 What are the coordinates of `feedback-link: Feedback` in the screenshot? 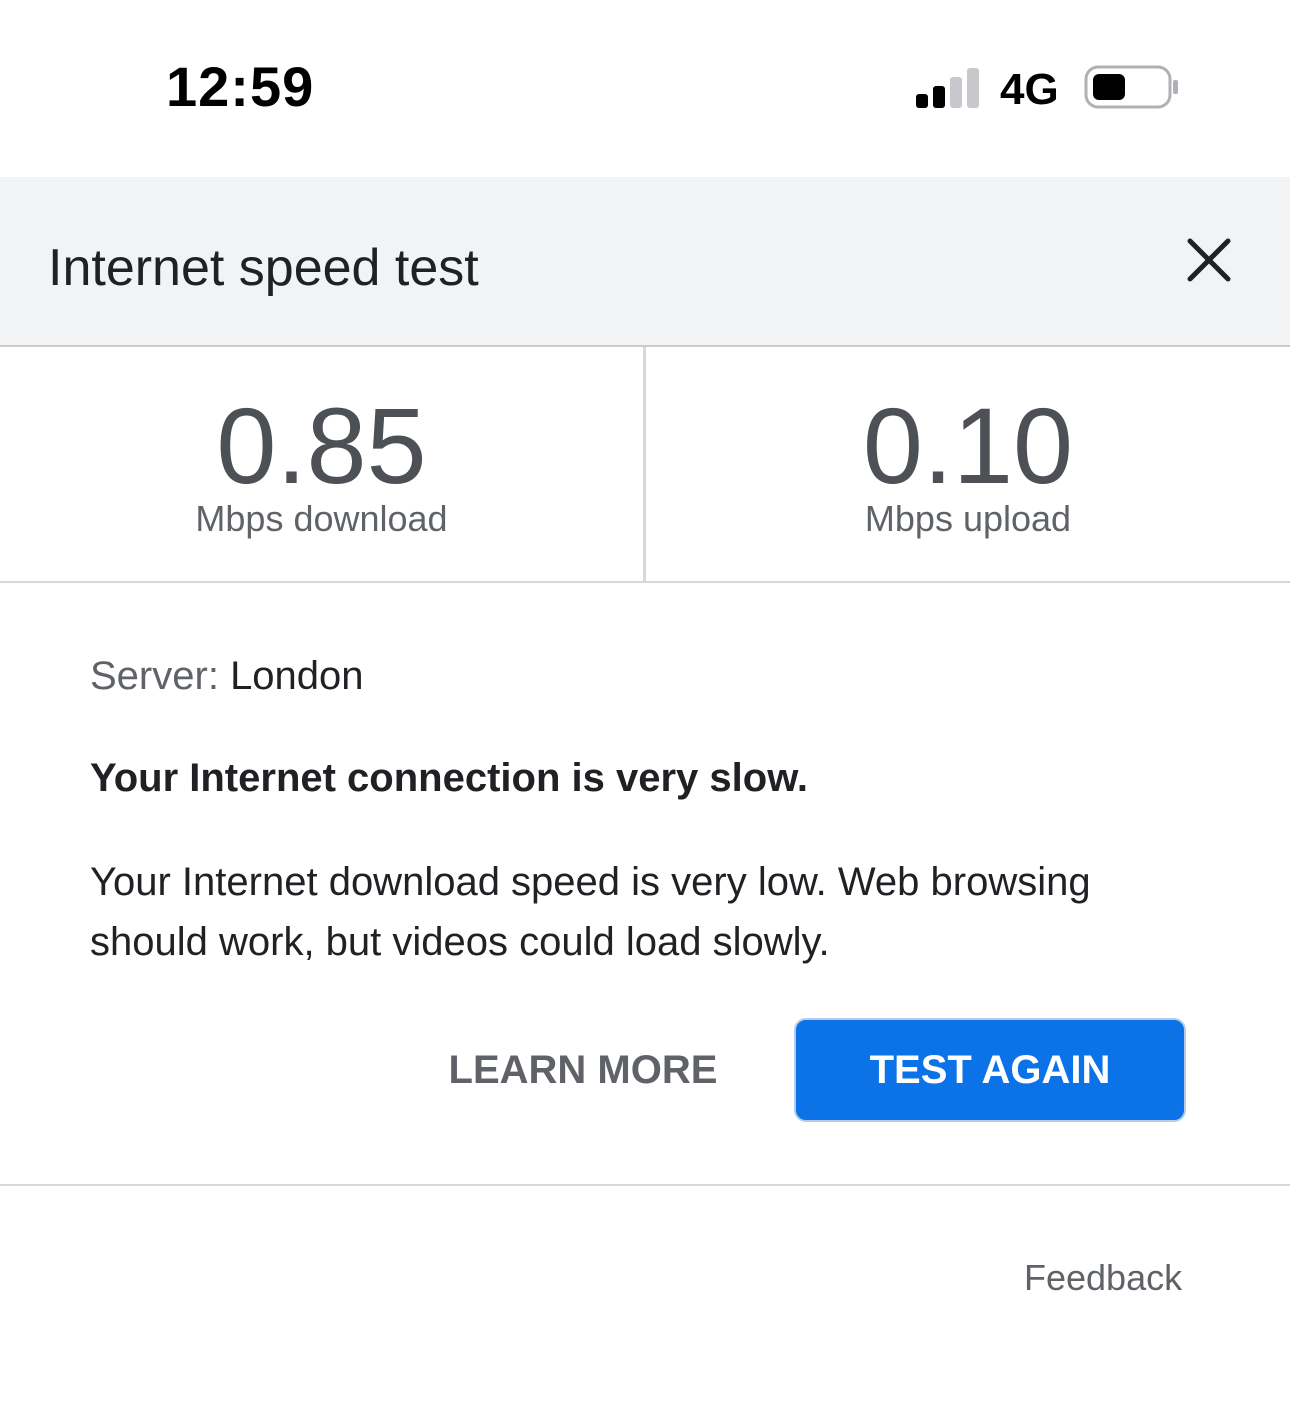 It's located at (1103, 1278).